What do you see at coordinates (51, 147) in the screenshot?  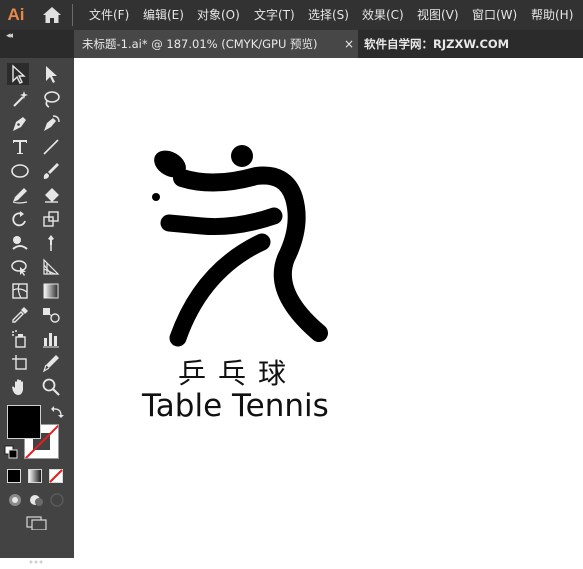 I see `line-tool-icon` at bounding box center [51, 147].